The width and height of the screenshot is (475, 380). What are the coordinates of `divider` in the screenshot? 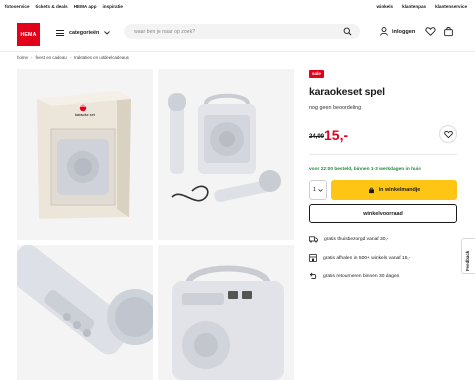 It's located at (383, 154).